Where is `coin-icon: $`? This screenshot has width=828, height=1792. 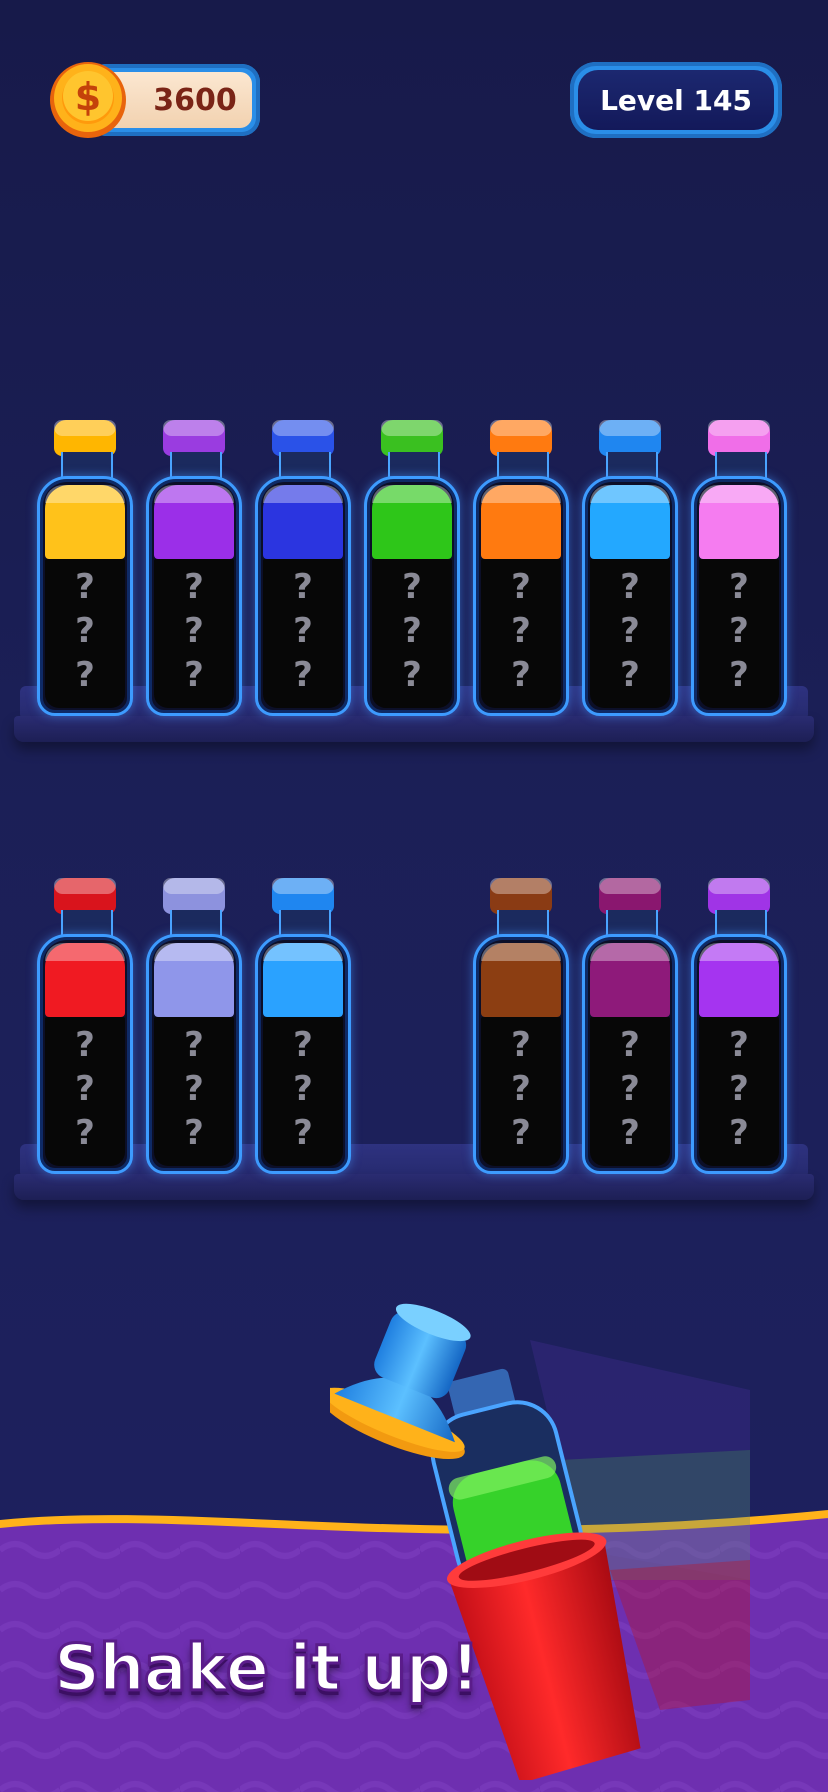 coin-icon: $ is located at coordinates (88, 100).